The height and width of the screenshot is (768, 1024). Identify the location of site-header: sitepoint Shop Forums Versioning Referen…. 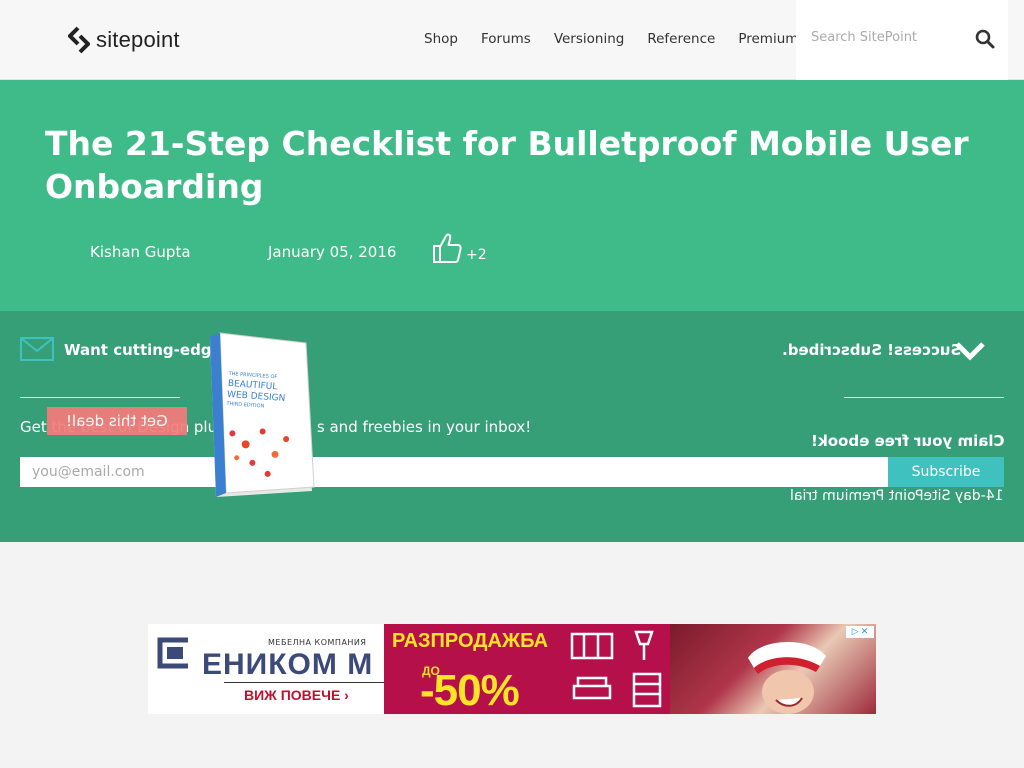
(512, 40).